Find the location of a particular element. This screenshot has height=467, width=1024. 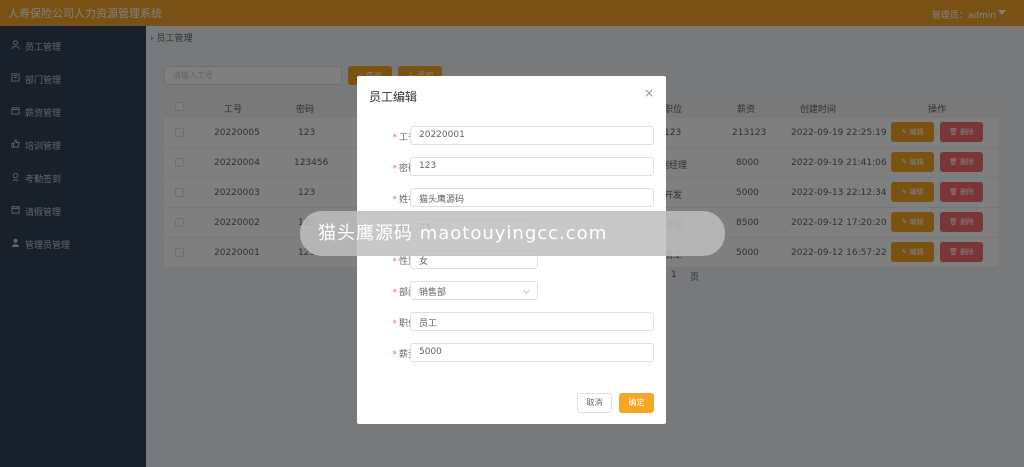

department-select: 销售部 is located at coordinates (474, 290).